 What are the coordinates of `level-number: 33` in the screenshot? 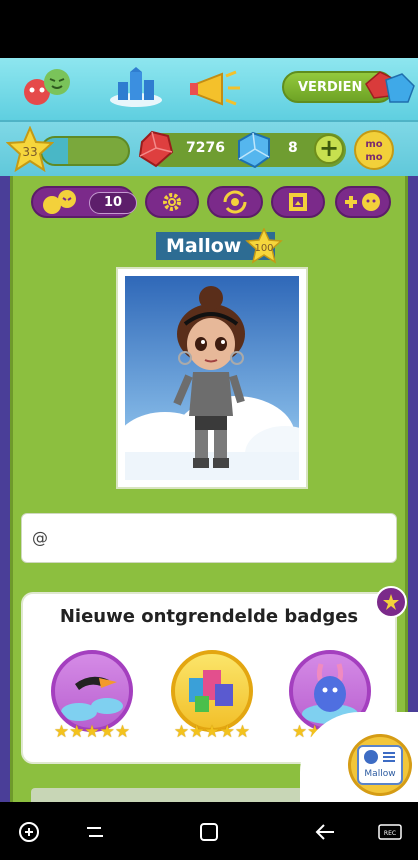 It's located at (29, 152).